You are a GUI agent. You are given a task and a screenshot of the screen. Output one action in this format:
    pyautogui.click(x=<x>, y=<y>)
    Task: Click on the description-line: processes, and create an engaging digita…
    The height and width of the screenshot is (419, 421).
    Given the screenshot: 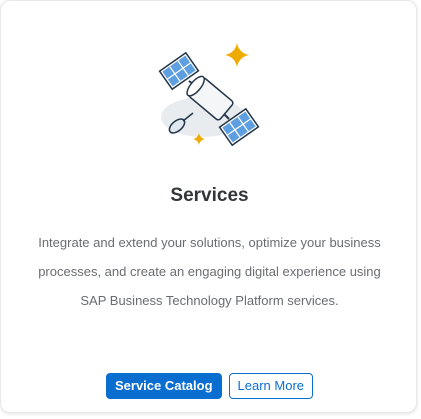 What is the action you would take?
    pyautogui.click(x=209, y=271)
    